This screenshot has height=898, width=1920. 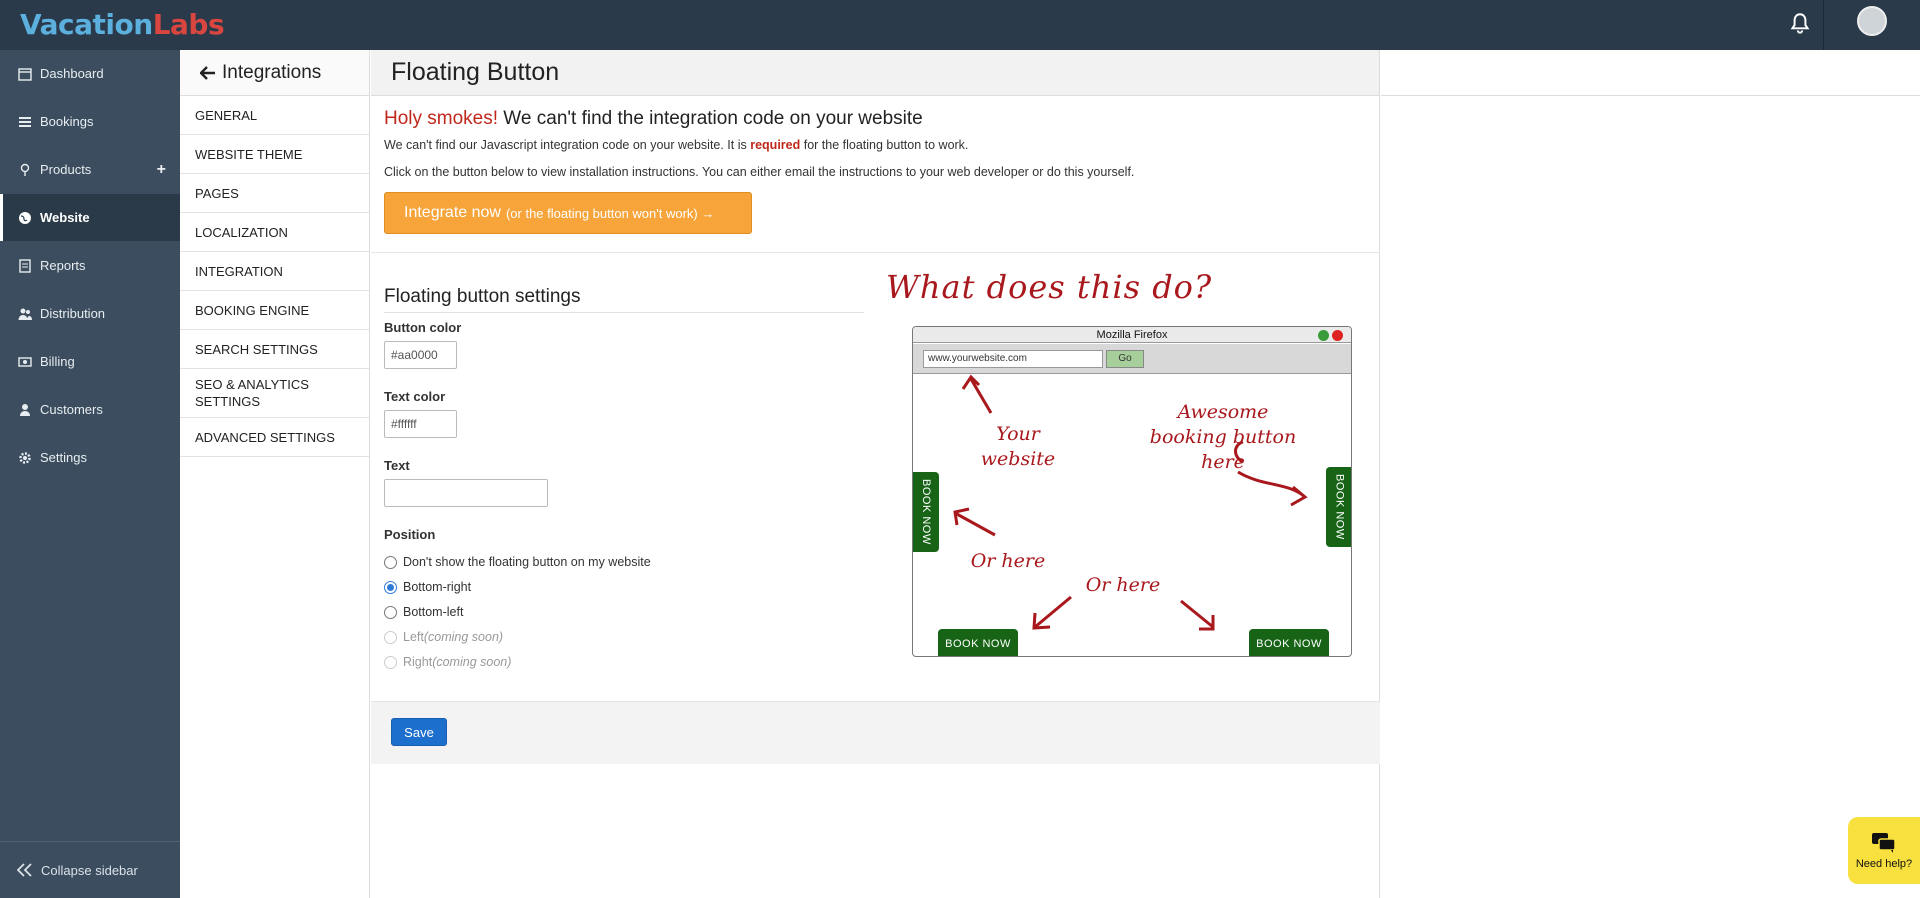 I want to click on topbar-divider, so click(x=1823, y=25).